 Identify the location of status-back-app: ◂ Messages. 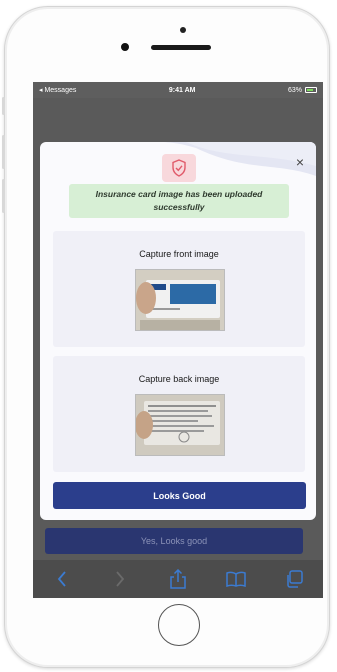
(57, 90).